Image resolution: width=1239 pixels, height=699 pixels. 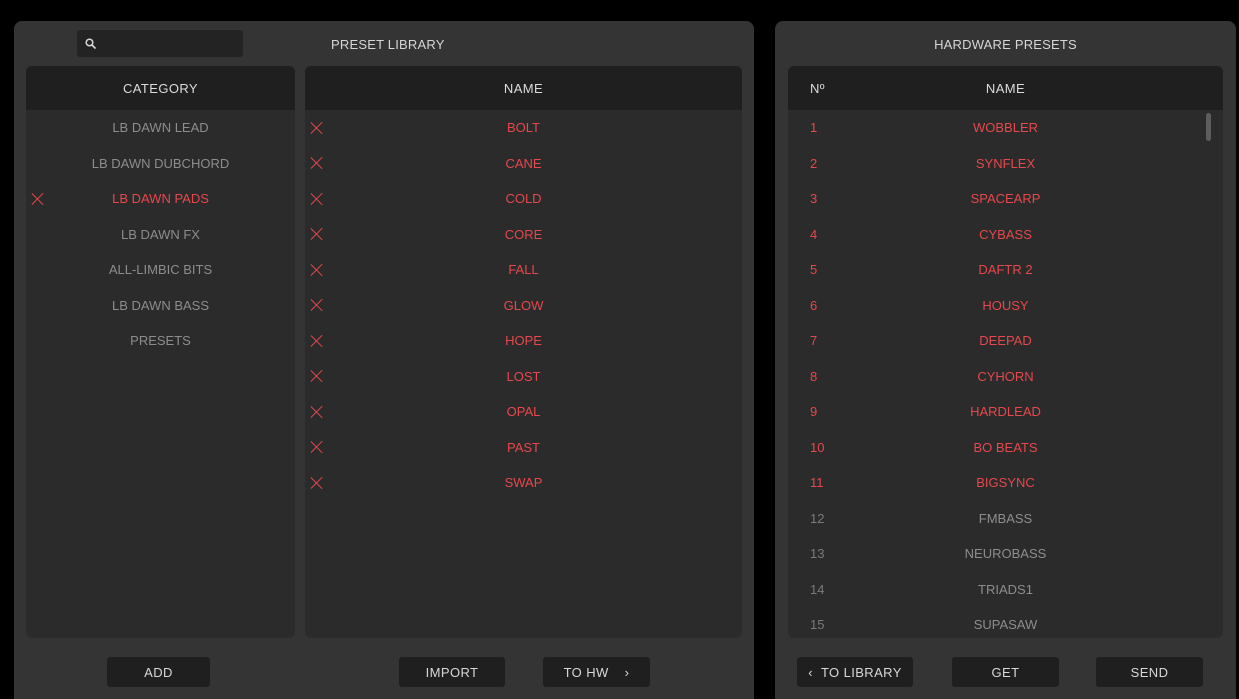 I want to click on add-button: ADD, so click(x=158, y=672).